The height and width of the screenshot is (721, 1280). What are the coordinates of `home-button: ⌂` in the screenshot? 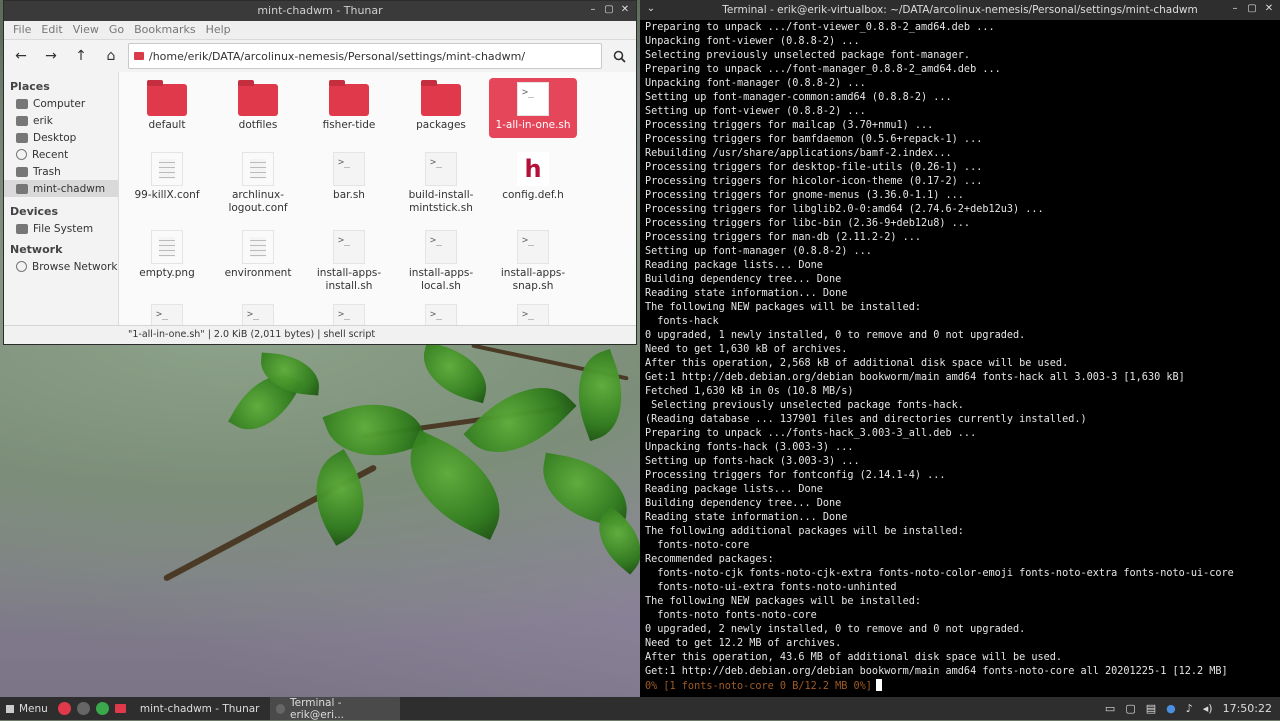 It's located at (111, 56).